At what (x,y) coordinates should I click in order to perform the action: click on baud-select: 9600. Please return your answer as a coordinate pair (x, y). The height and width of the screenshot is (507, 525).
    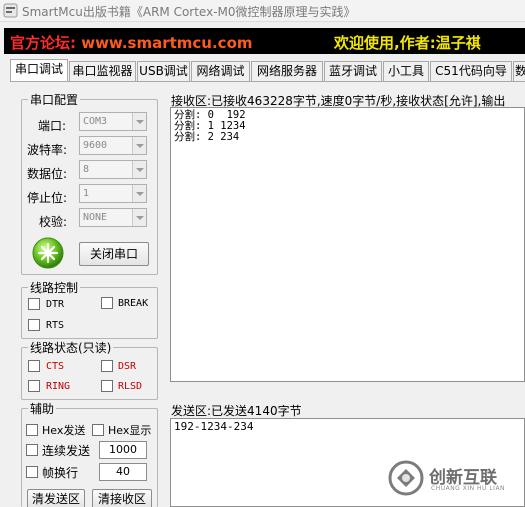
    Looking at the image, I should click on (113, 145).